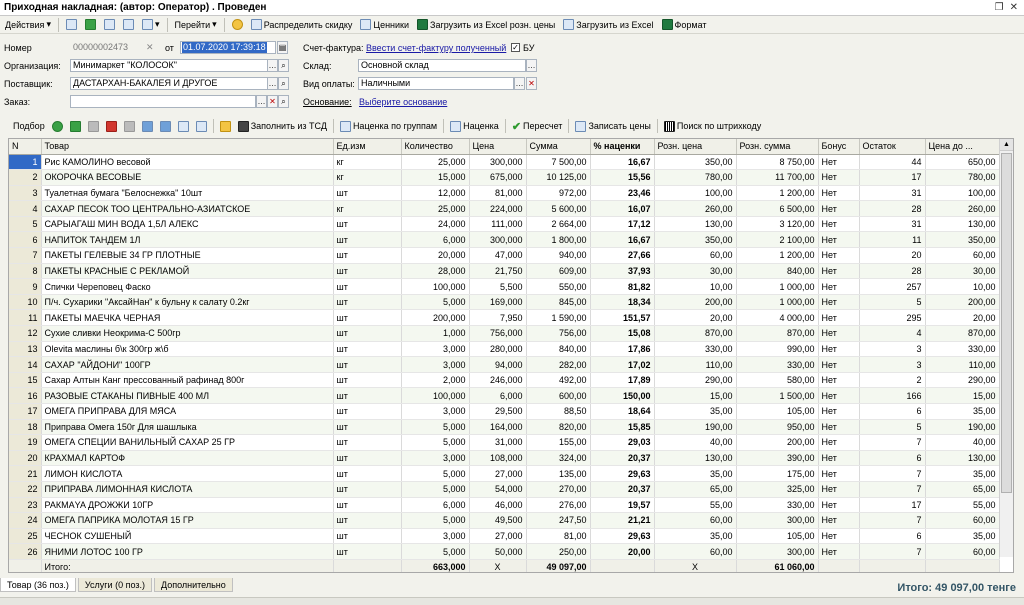 This screenshot has width=1024, height=605. What do you see at coordinates (25, 536) in the screenshot?
I see `row-number-cell: 25` at bounding box center [25, 536].